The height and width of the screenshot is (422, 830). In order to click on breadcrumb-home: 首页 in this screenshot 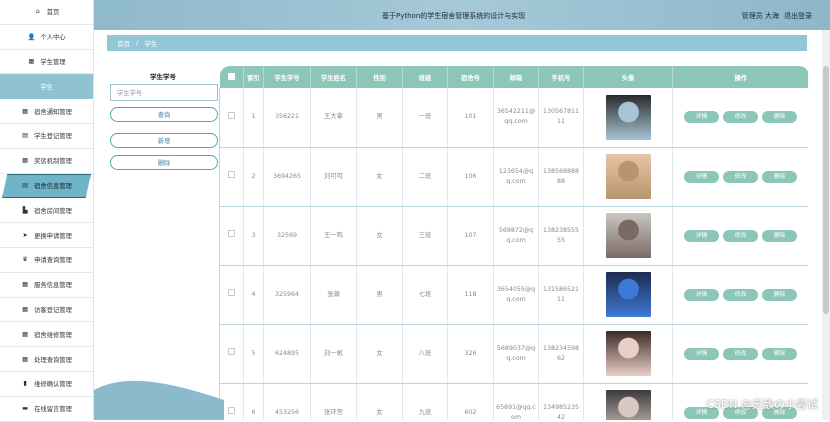, I will do `click(123, 43)`.